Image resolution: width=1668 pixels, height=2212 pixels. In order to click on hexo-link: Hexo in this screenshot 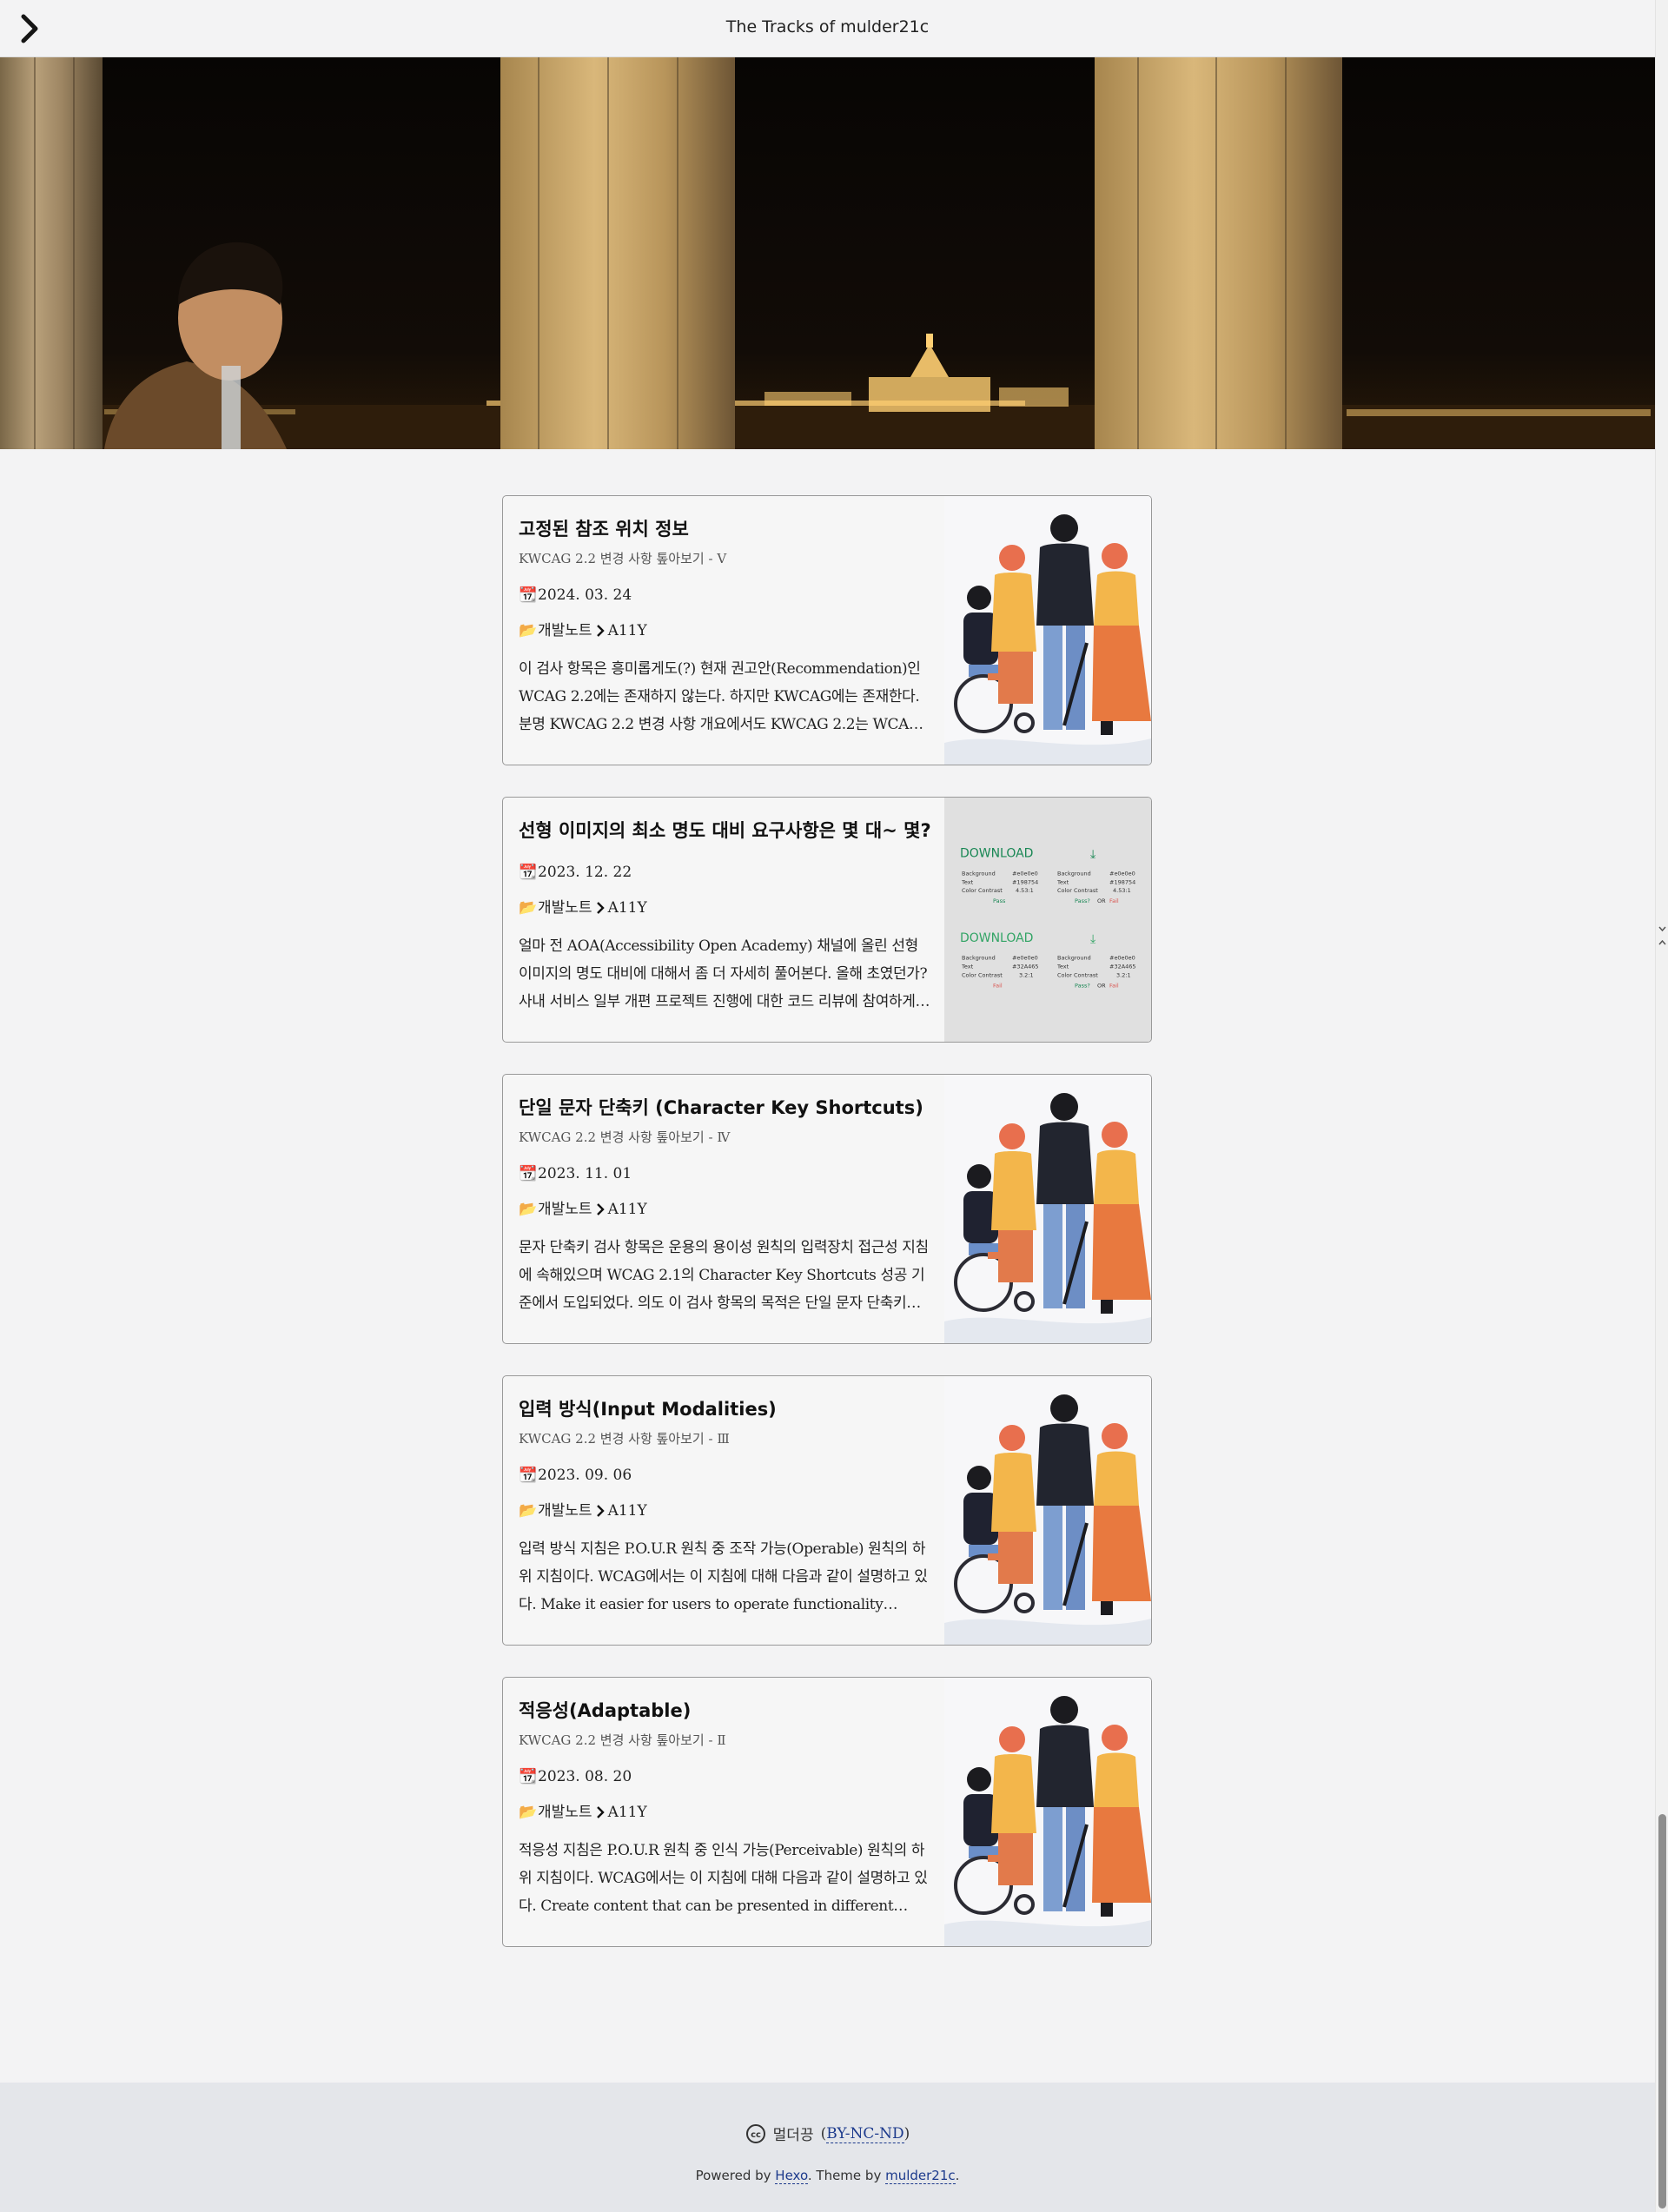, I will do `click(791, 2176)`.